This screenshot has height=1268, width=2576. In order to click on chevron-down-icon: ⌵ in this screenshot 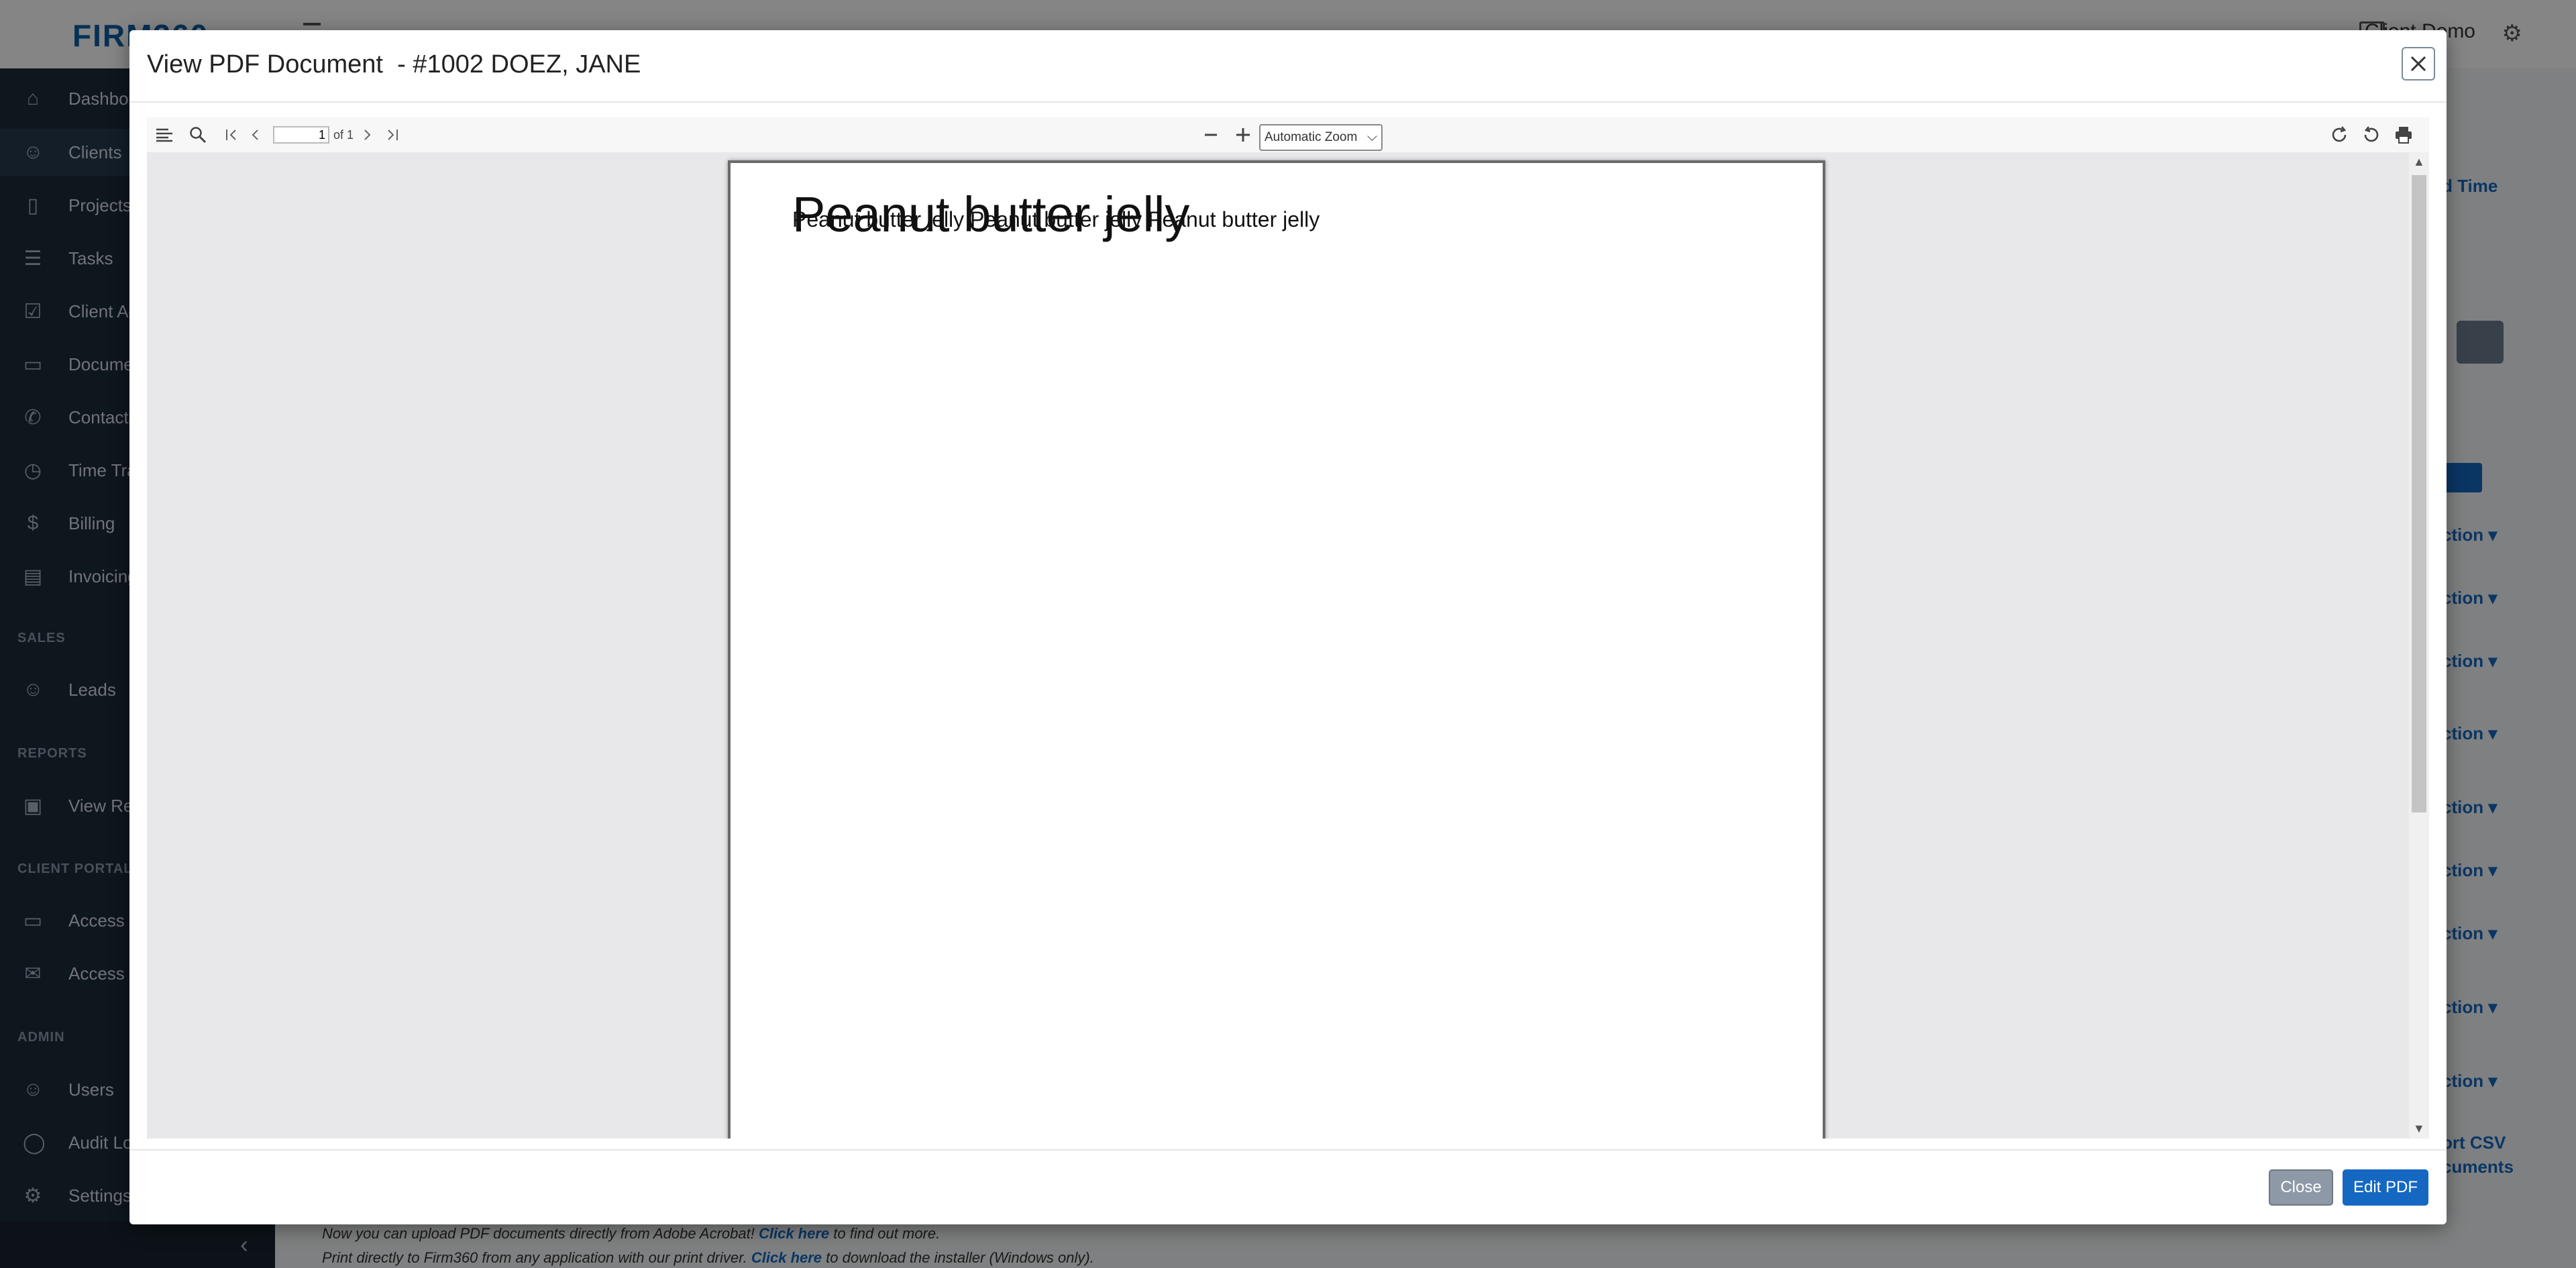, I will do `click(1371, 136)`.